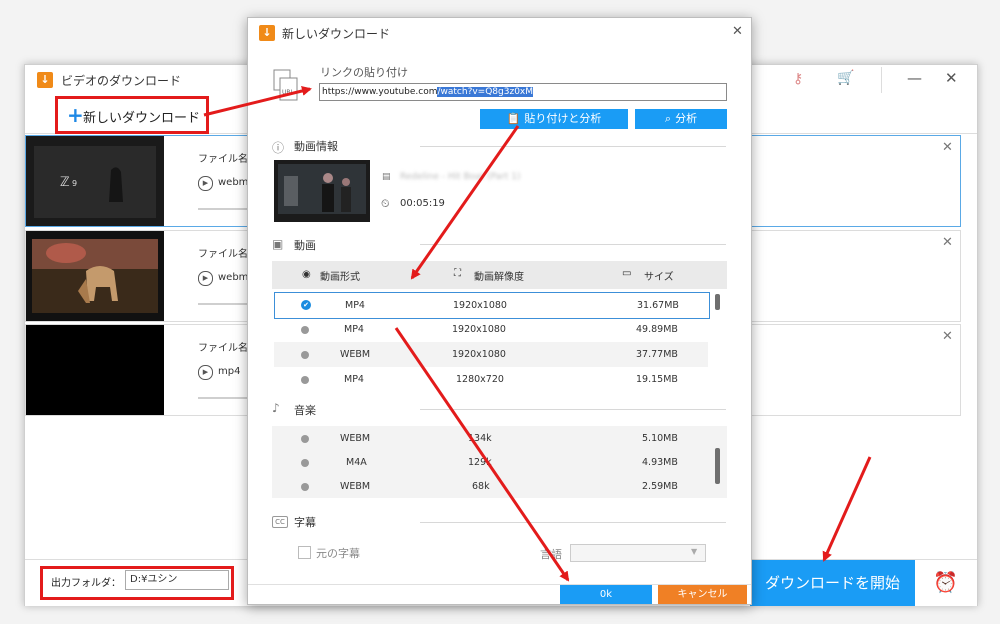  What do you see at coordinates (465, 202) in the screenshot?
I see `arrow-to-format-table` at bounding box center [465, 202].